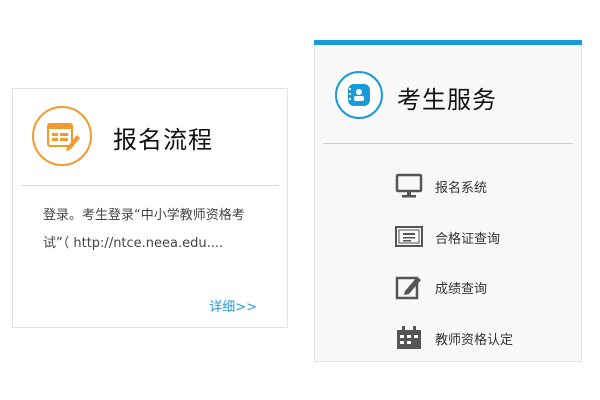 Image resolution: width=600 pixels, height=400 pixels. What do you see at coordinates (461, 188) in the screenshot?
I see `service-label: 报名系统` at bounding box center [461, 188].